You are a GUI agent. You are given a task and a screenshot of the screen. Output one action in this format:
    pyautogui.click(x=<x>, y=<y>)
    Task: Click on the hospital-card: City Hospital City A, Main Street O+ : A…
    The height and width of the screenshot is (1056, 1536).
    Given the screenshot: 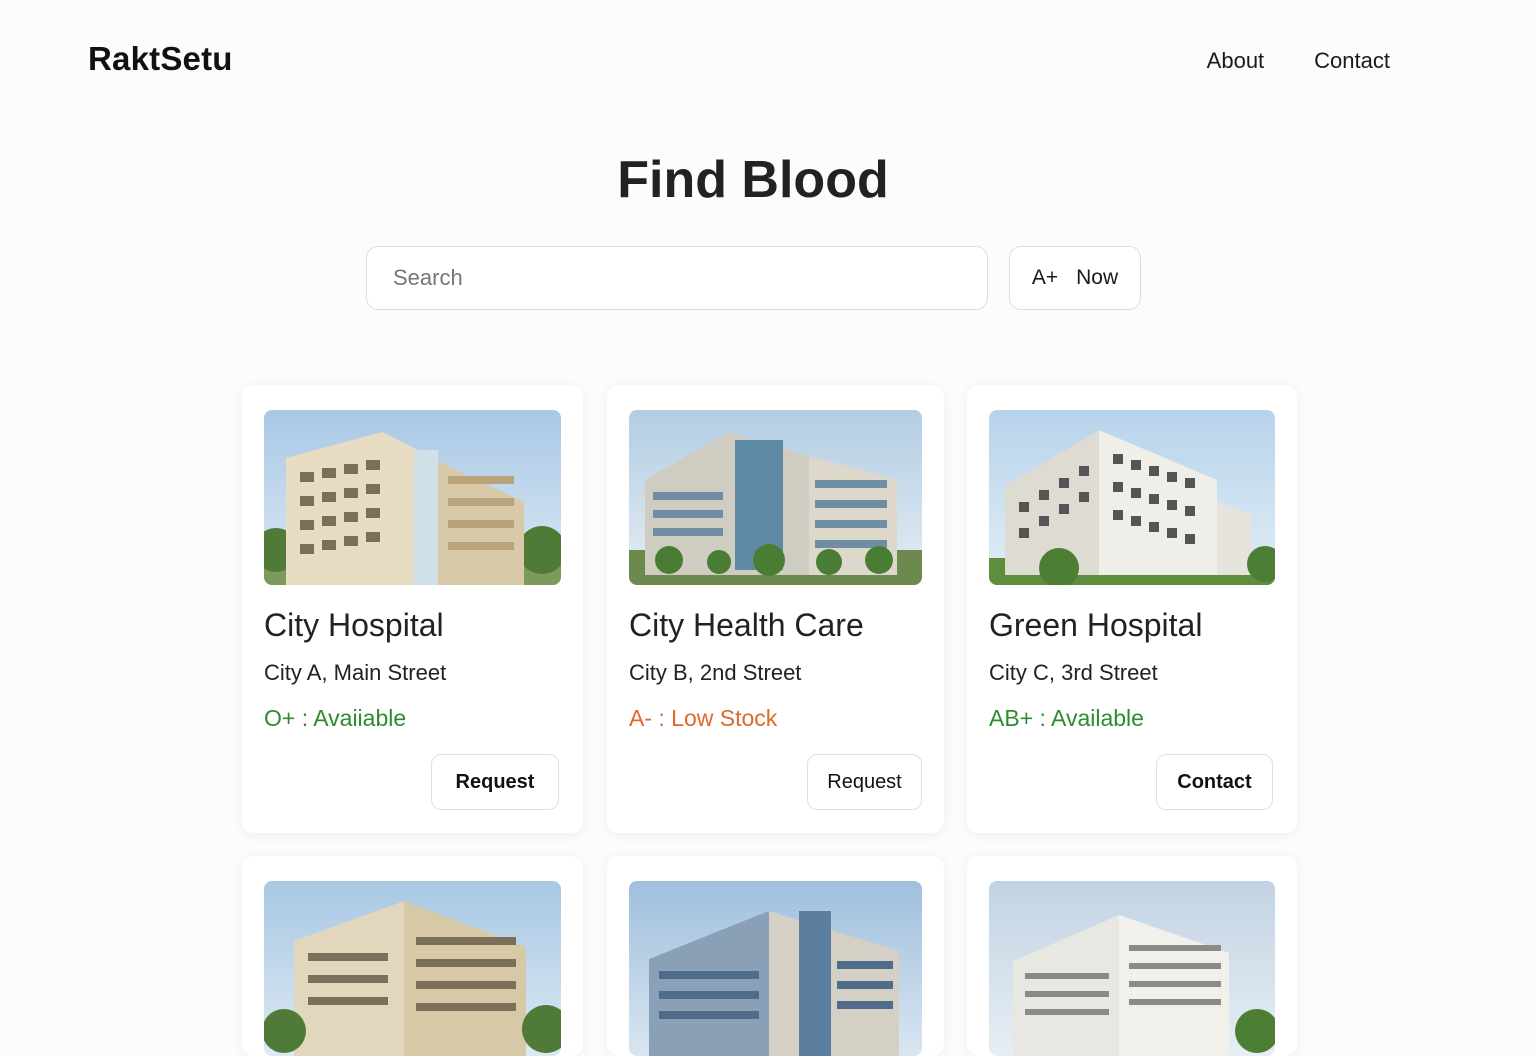 What is the action you would take?
    pyautogui.click(x=412, y=609)
    